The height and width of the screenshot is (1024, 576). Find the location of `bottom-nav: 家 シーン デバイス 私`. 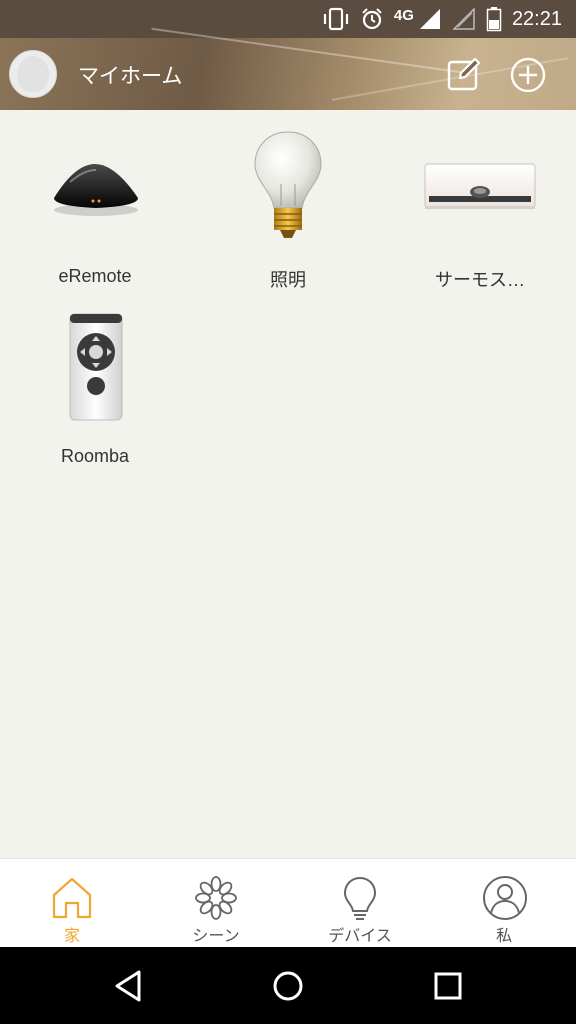

bottom-nav: 家 シーン デバイス 私 is located at coordinates (288, 903).